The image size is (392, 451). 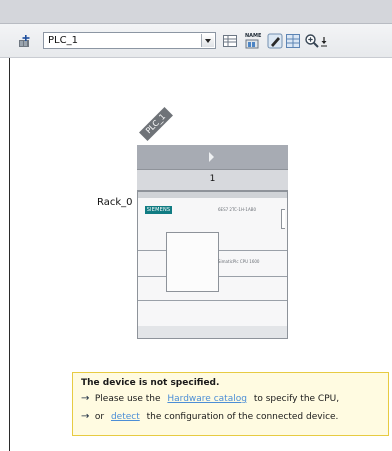 What do you see at coordinates (9, 254) in the screenshot?
I see `canvas-left-border` at bounding box center [9, 254].